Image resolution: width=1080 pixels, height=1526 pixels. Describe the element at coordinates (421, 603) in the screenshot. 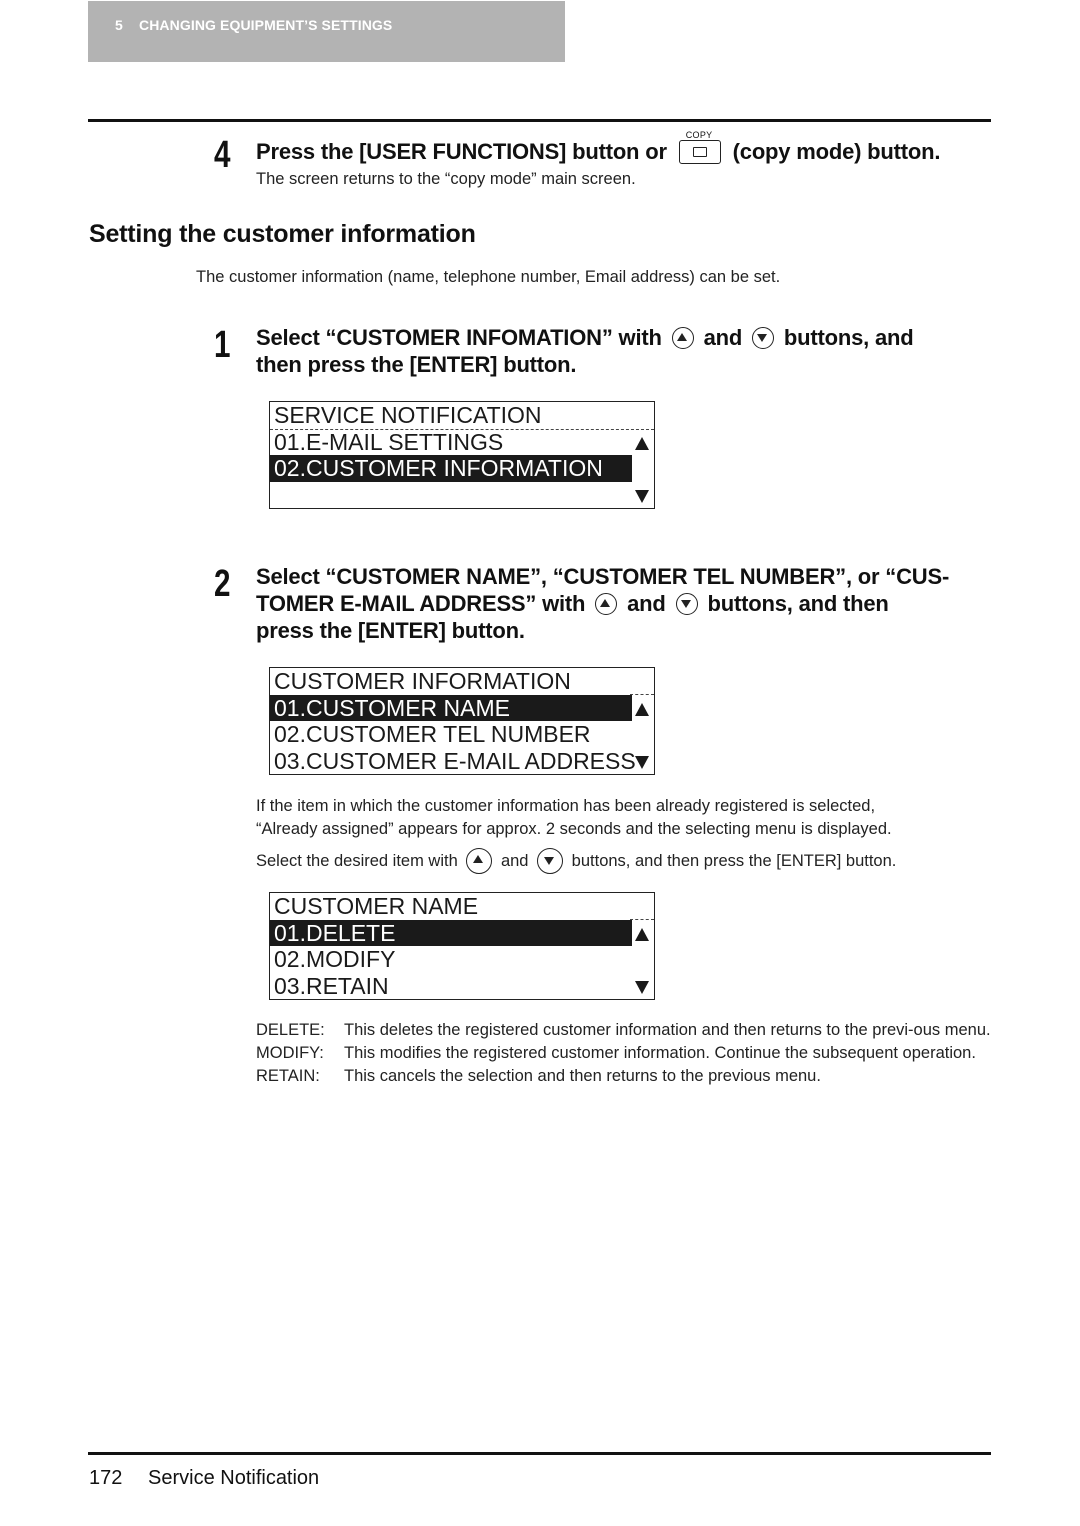

I see `step-2-line2a: TOMER E-MAIL ADDRESS” with` at that location.